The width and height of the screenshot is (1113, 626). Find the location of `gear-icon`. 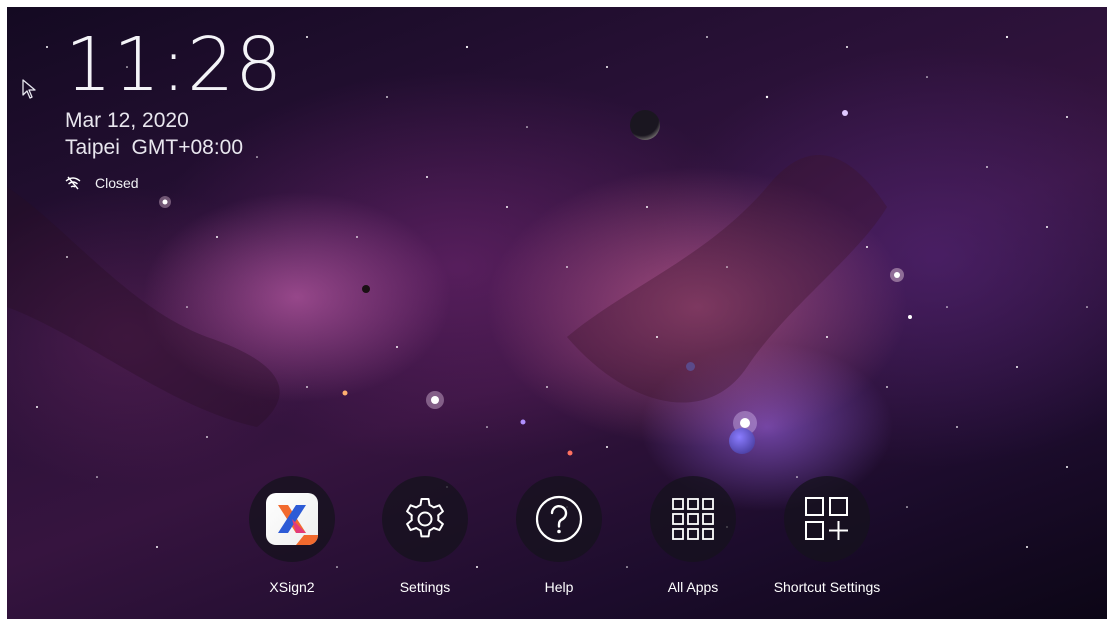

gear-icon is located at coordinates (425, 518).